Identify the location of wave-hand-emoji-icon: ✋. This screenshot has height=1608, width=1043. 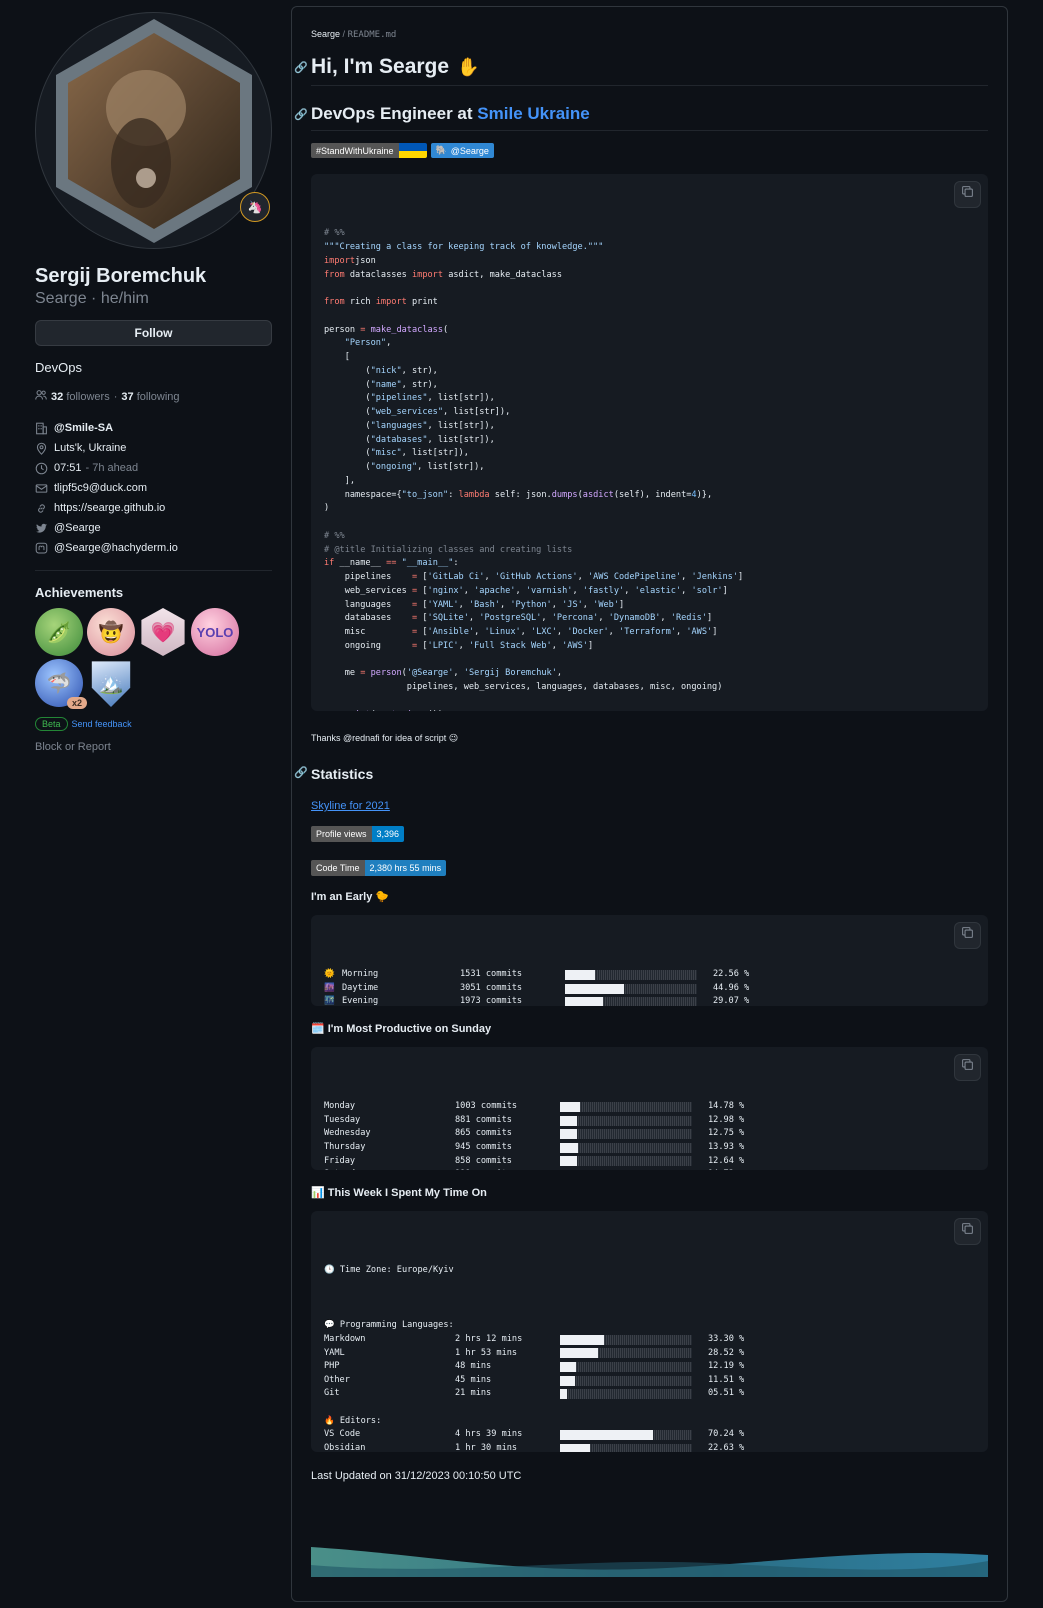
(468, 66).